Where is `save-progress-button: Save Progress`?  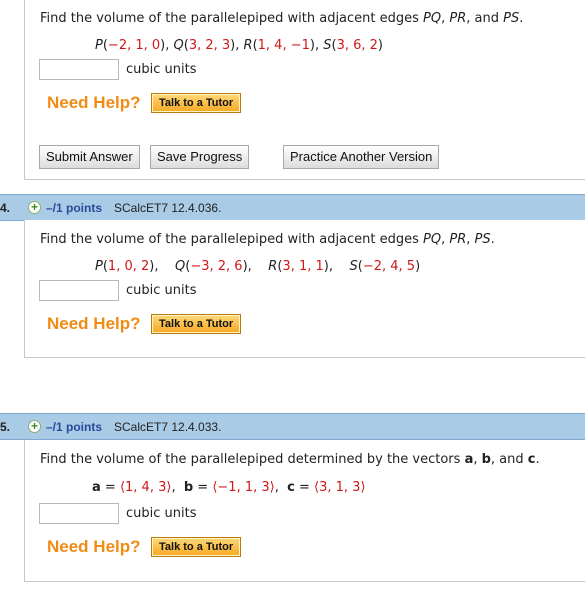 save-progress-button: Save Progress is located at coordinates (200, 157).